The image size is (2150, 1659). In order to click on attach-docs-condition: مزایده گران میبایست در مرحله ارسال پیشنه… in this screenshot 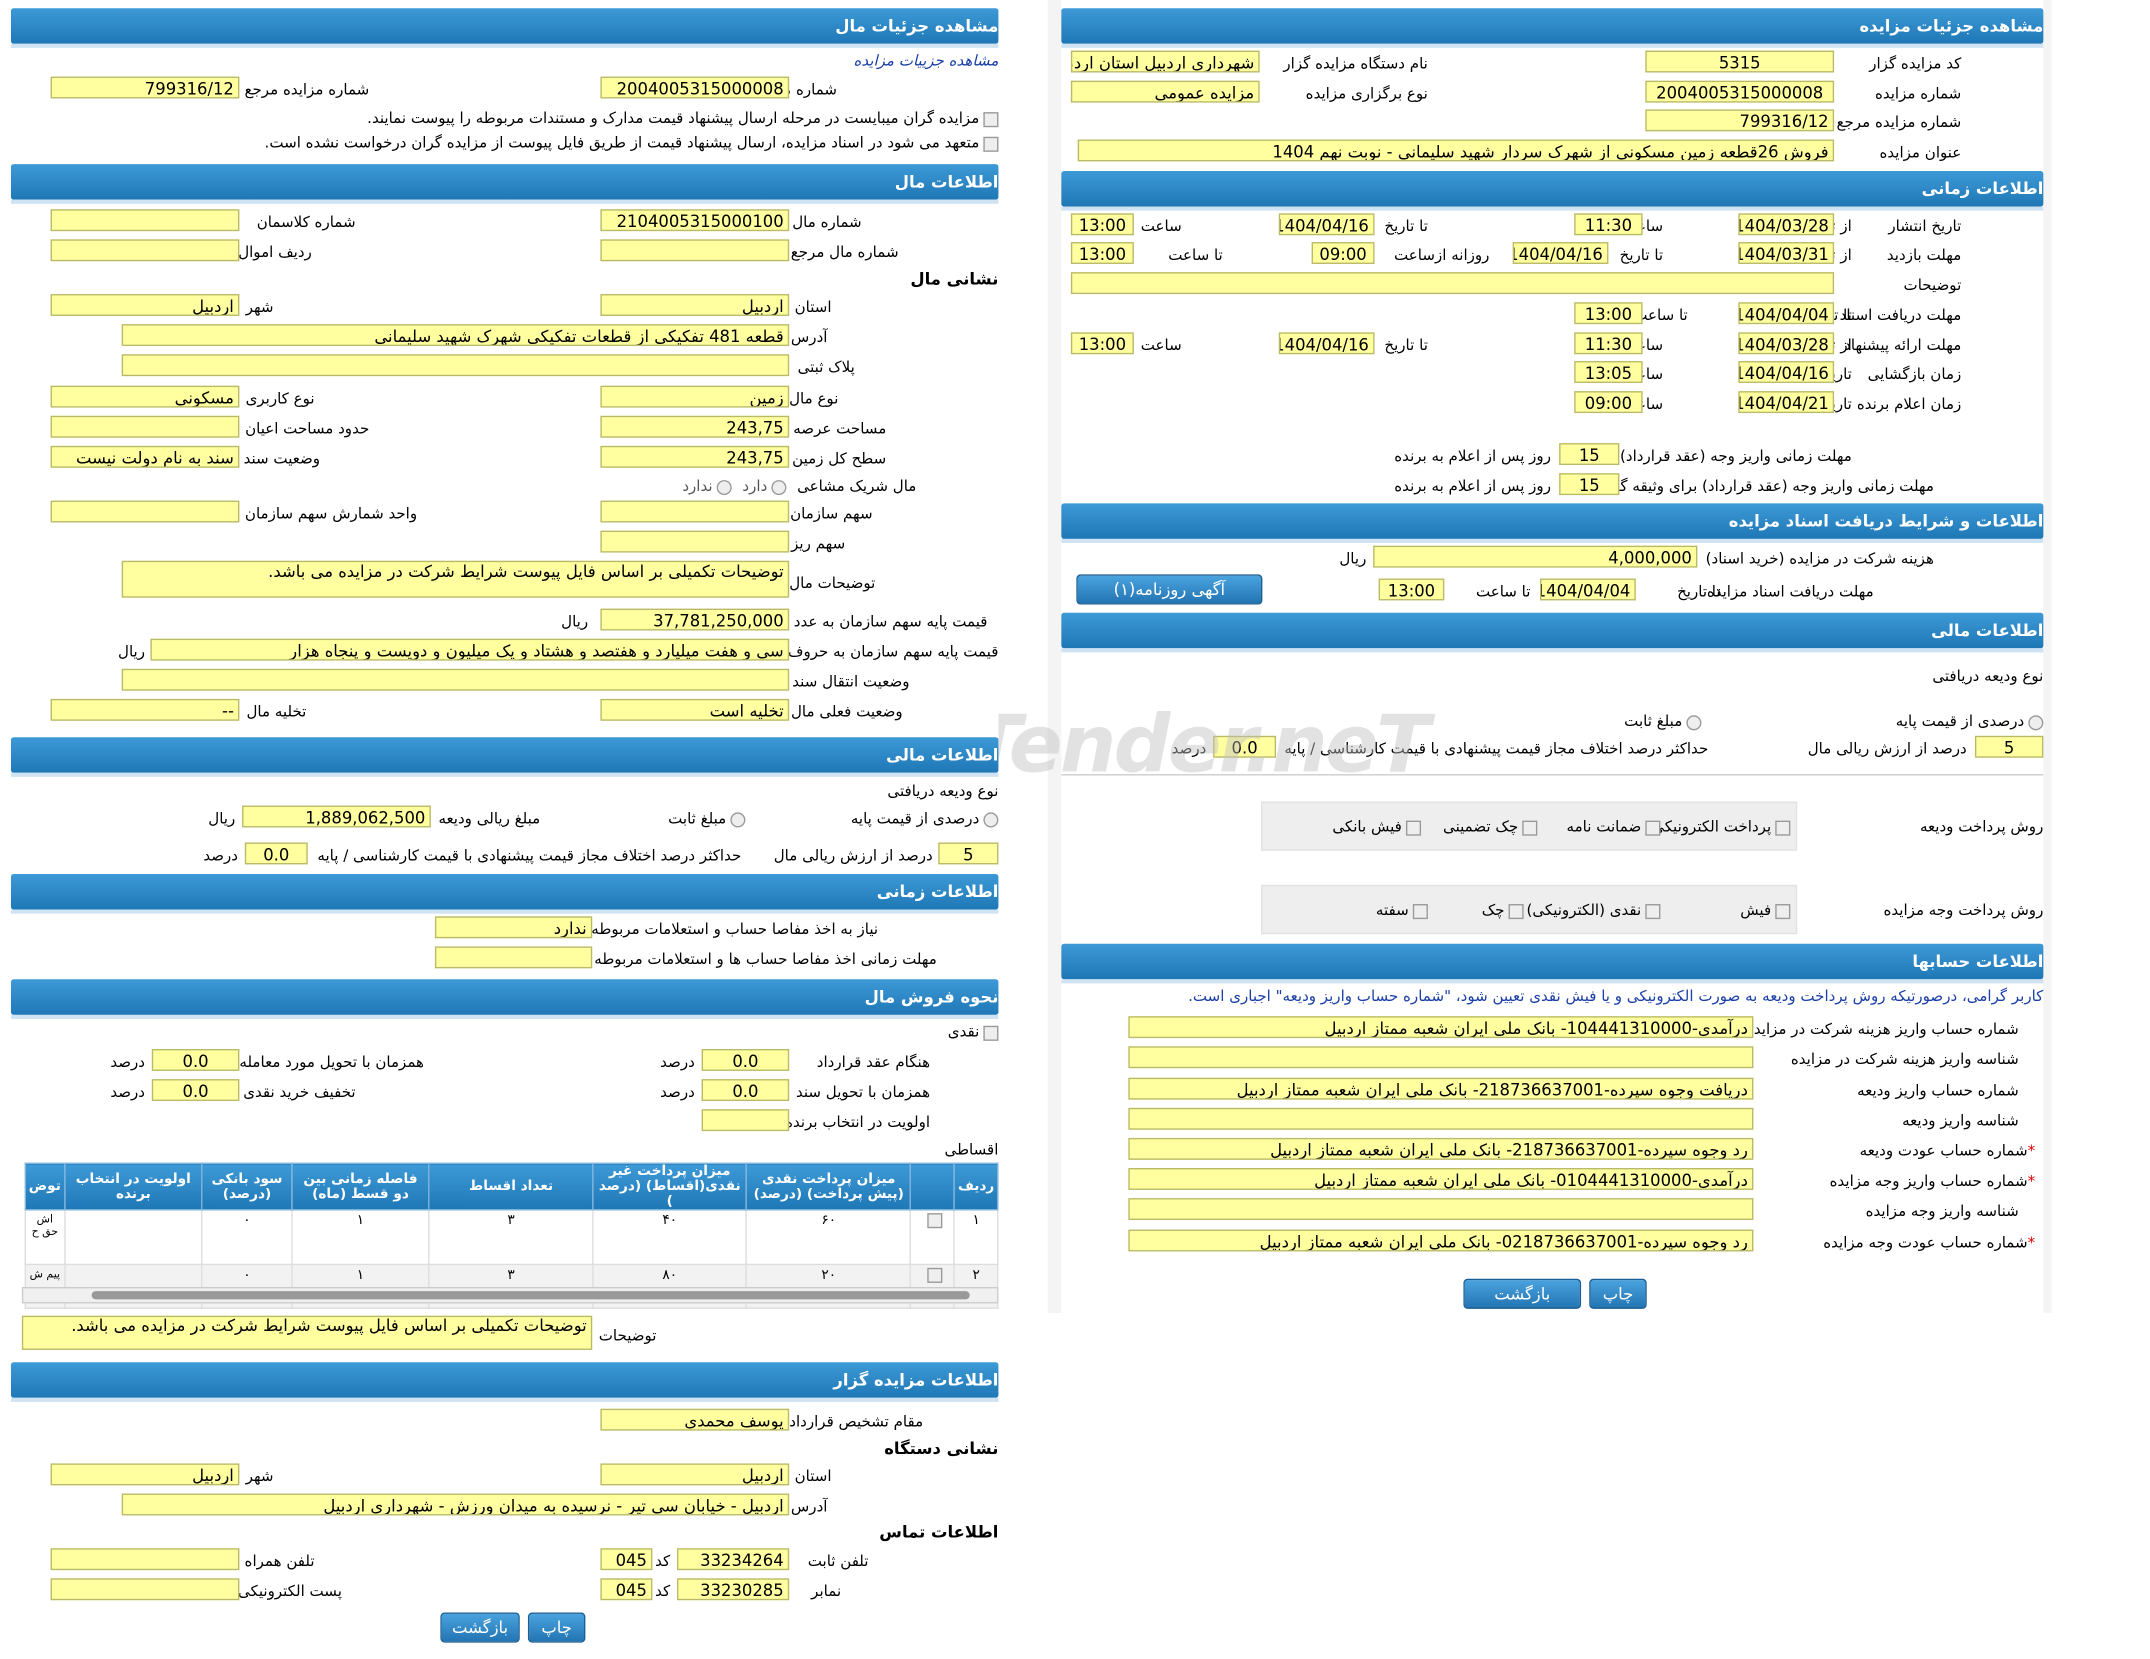, I will do `click(683, 118)`.